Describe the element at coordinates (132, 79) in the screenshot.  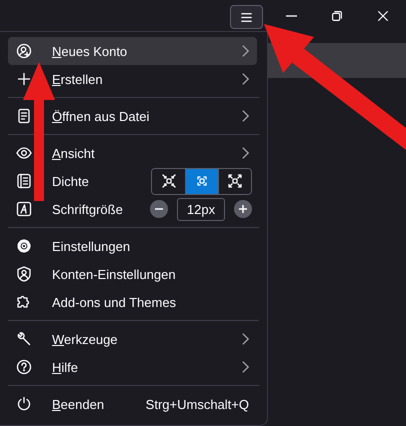
I see `menu-item: Erstellen` at that location.